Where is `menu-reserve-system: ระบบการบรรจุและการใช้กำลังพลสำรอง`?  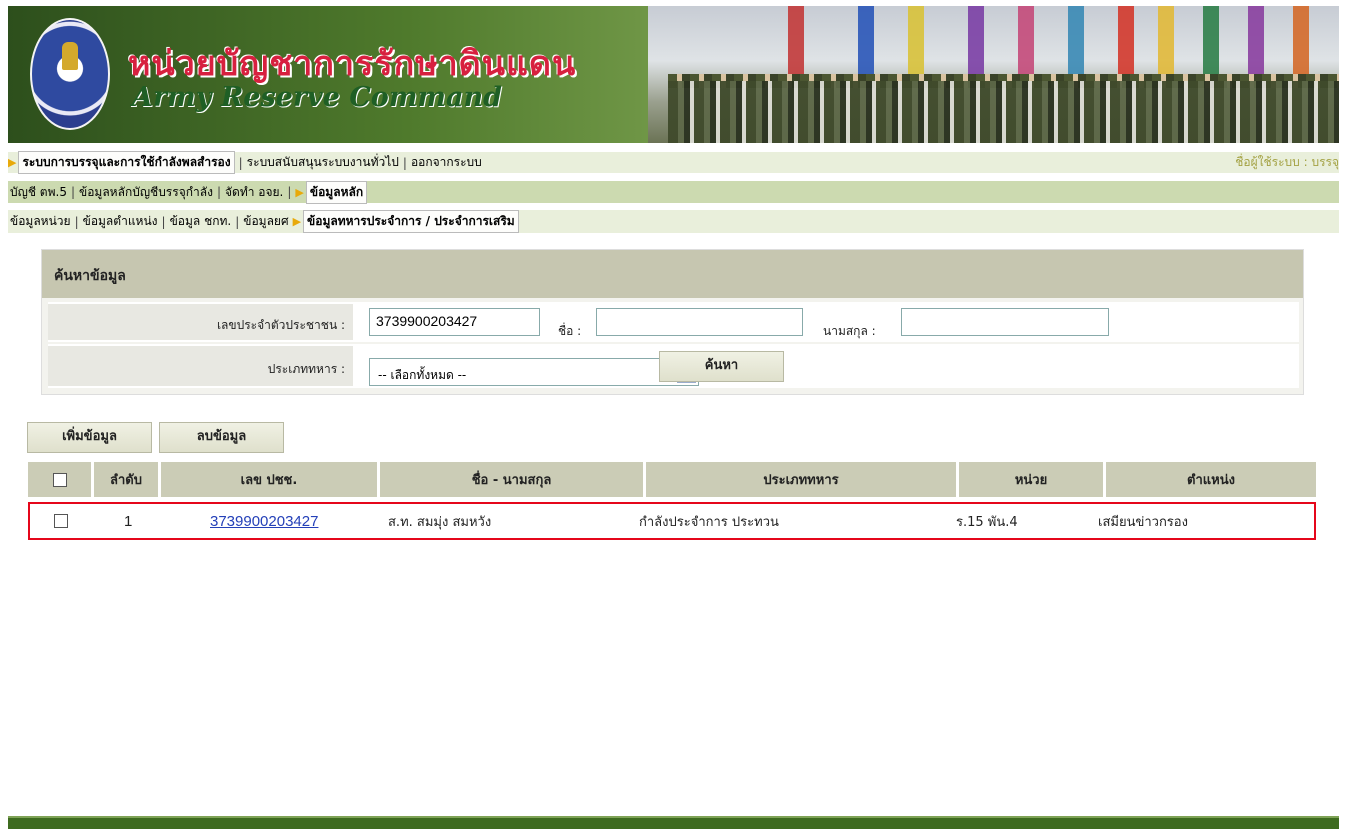 menu-reserve-system: ระบบการบรรจุและการใช้กำลังพลสำรอง is located at coordinates (126, 162).